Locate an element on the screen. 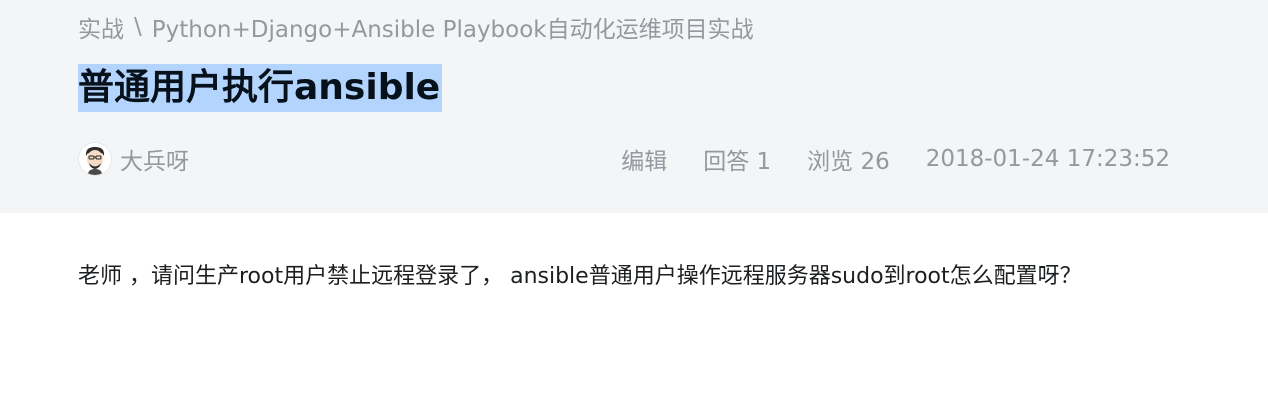  breadcrumb-item-course: Python+Django+Ansible Playbook自动化运维项目实战 is located at coordinates (453, 27).